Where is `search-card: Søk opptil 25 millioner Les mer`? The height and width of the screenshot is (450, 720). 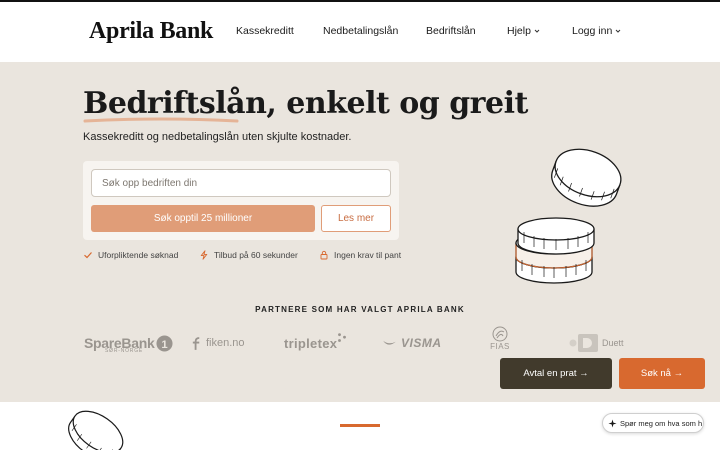
search-card: Søk opptil 25 millioner Les mer is located at coordinates (241, 200).